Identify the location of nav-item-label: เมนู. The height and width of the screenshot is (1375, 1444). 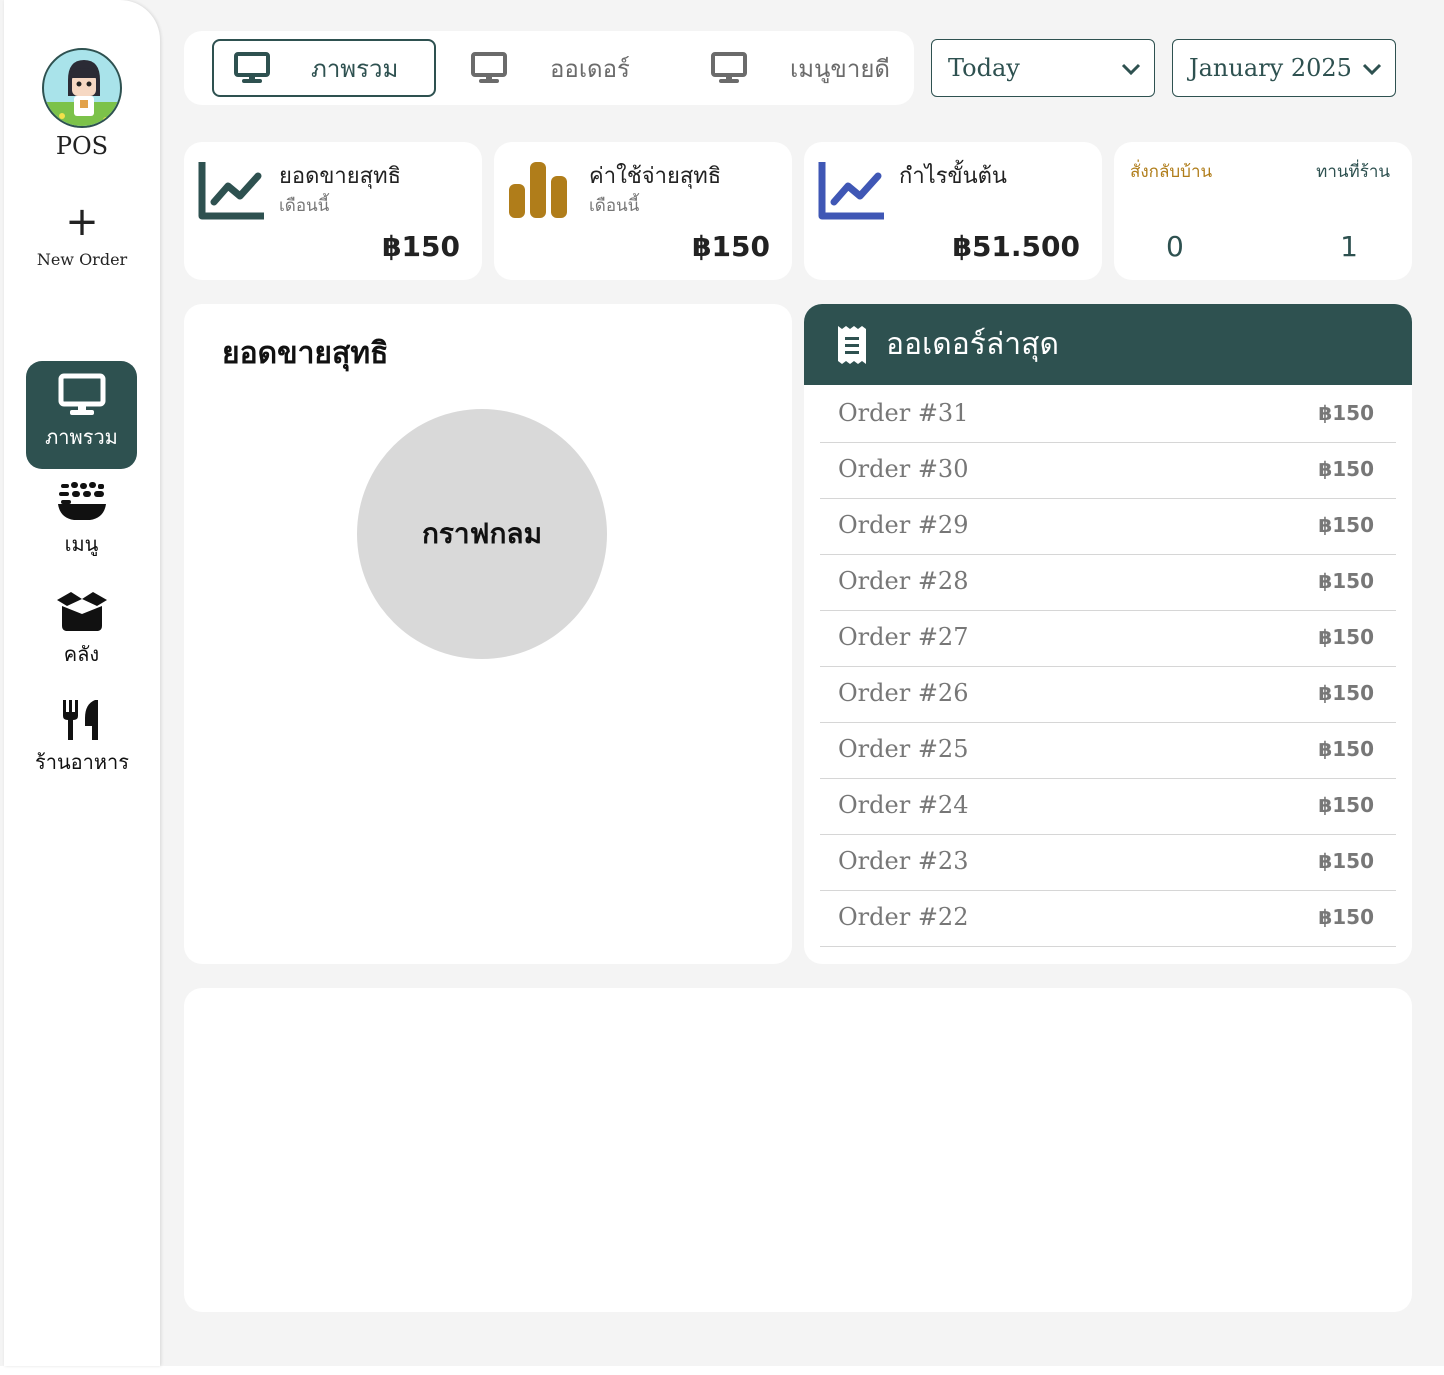
(81, 544).